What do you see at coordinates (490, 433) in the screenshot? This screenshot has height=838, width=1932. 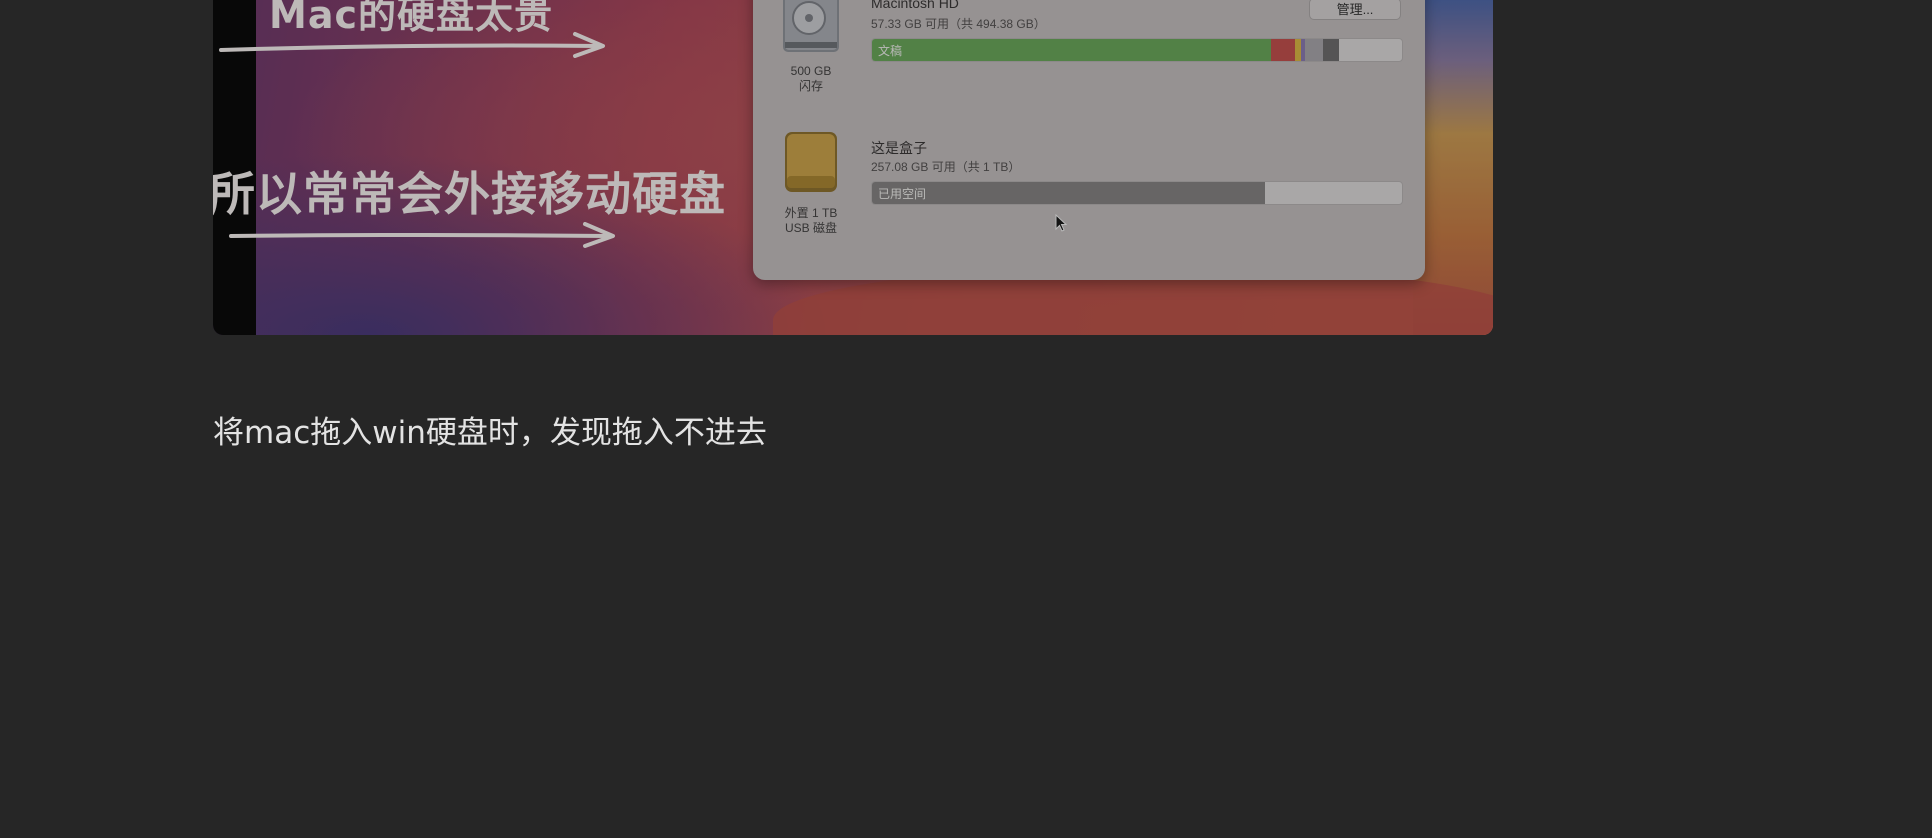 I see `paragraph-text: 将mac拖入win硬盘时，发现拖入不进去` at bounding box center [490, 433].